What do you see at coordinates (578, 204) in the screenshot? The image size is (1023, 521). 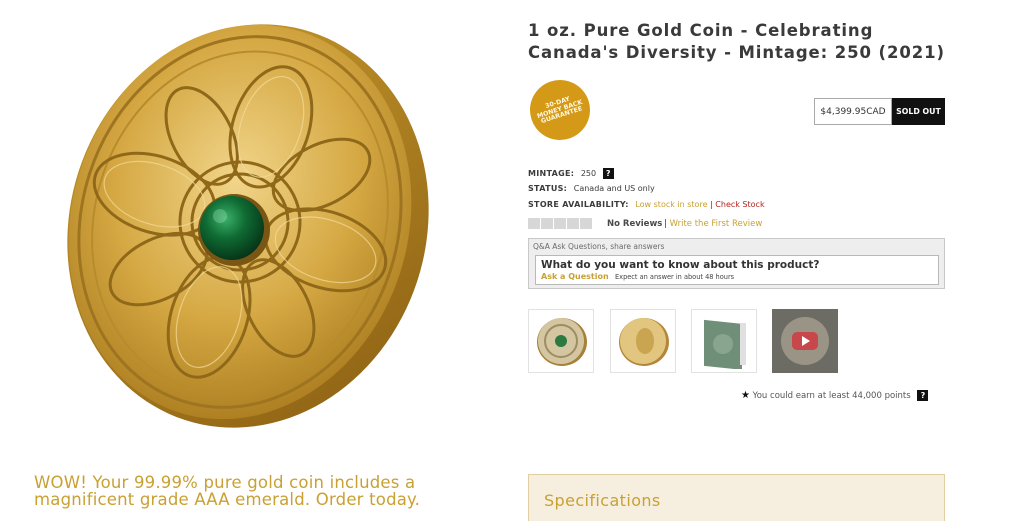 I see `store-availability-label: STORE AVAILABILITY:` at bounding box center [578, 204].